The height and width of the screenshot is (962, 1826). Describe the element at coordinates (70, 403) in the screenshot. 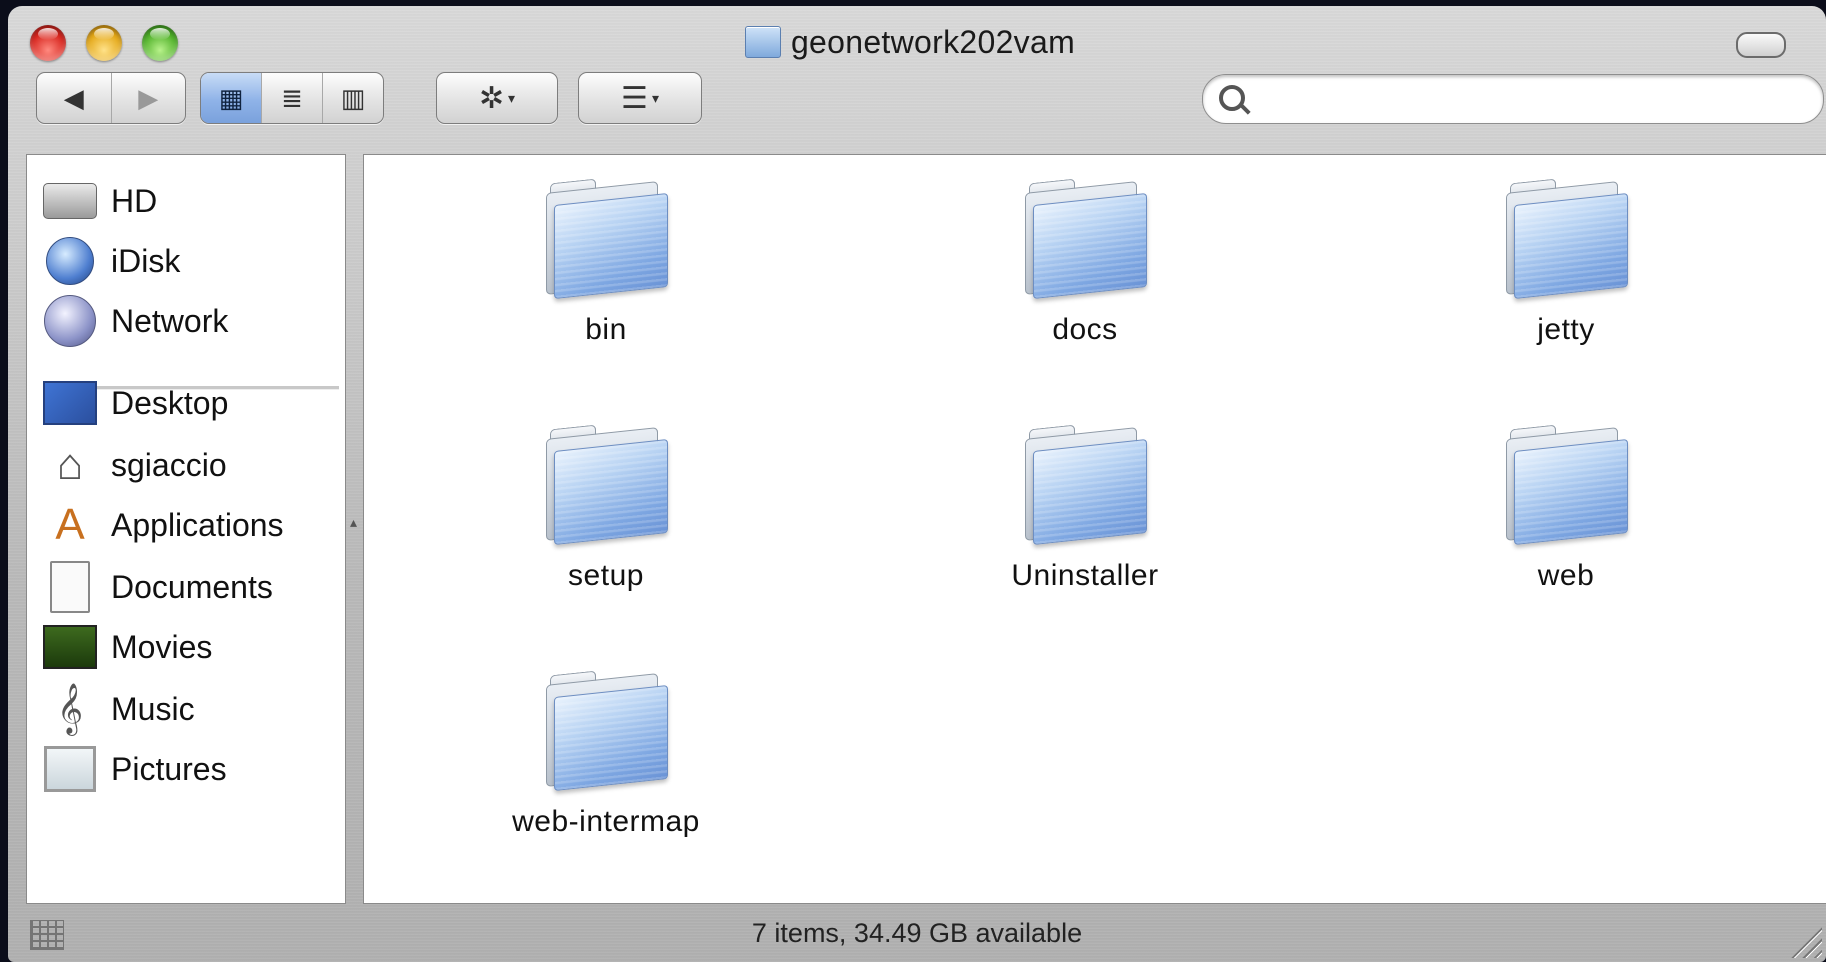

I see `desktop-icon` at that location.